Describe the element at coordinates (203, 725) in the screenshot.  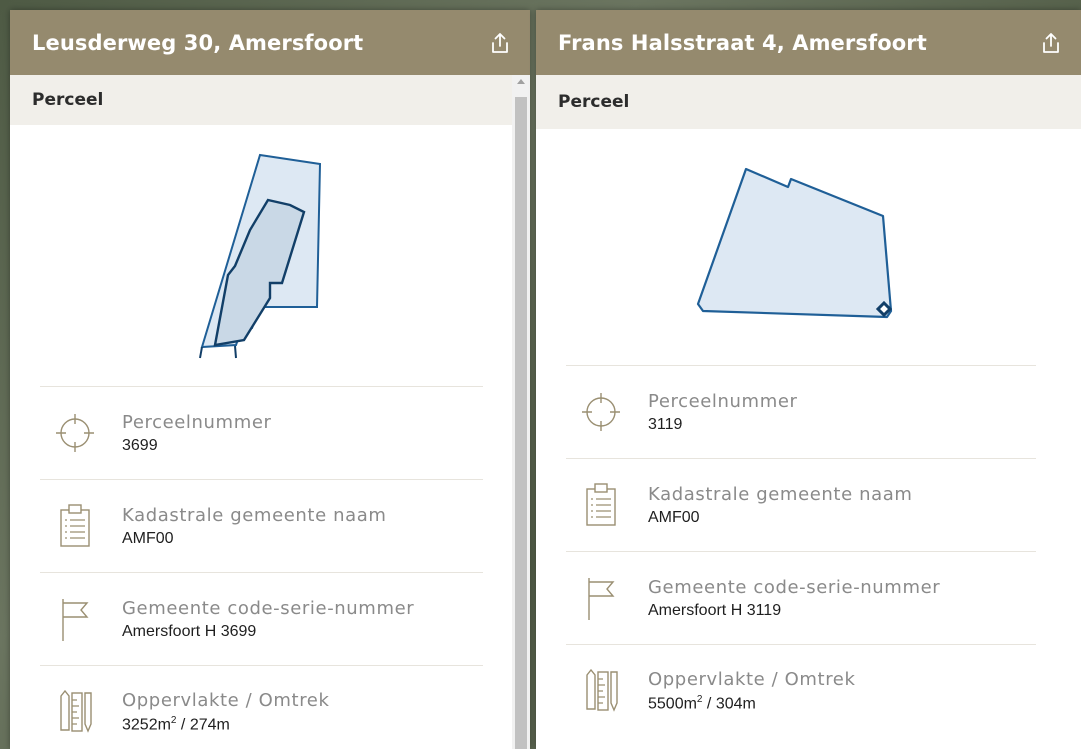
I see `perimeter-value: / 274m` at that location.